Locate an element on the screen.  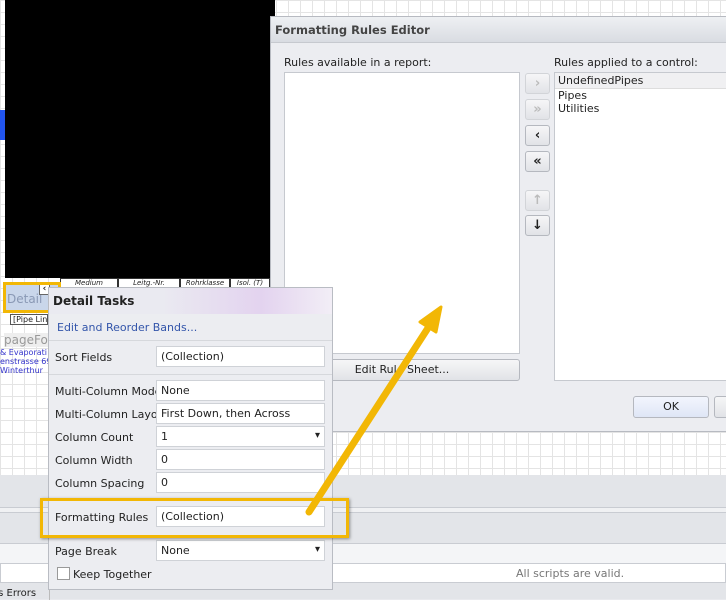
arrow-shaft is located at coordinates (368, 420).